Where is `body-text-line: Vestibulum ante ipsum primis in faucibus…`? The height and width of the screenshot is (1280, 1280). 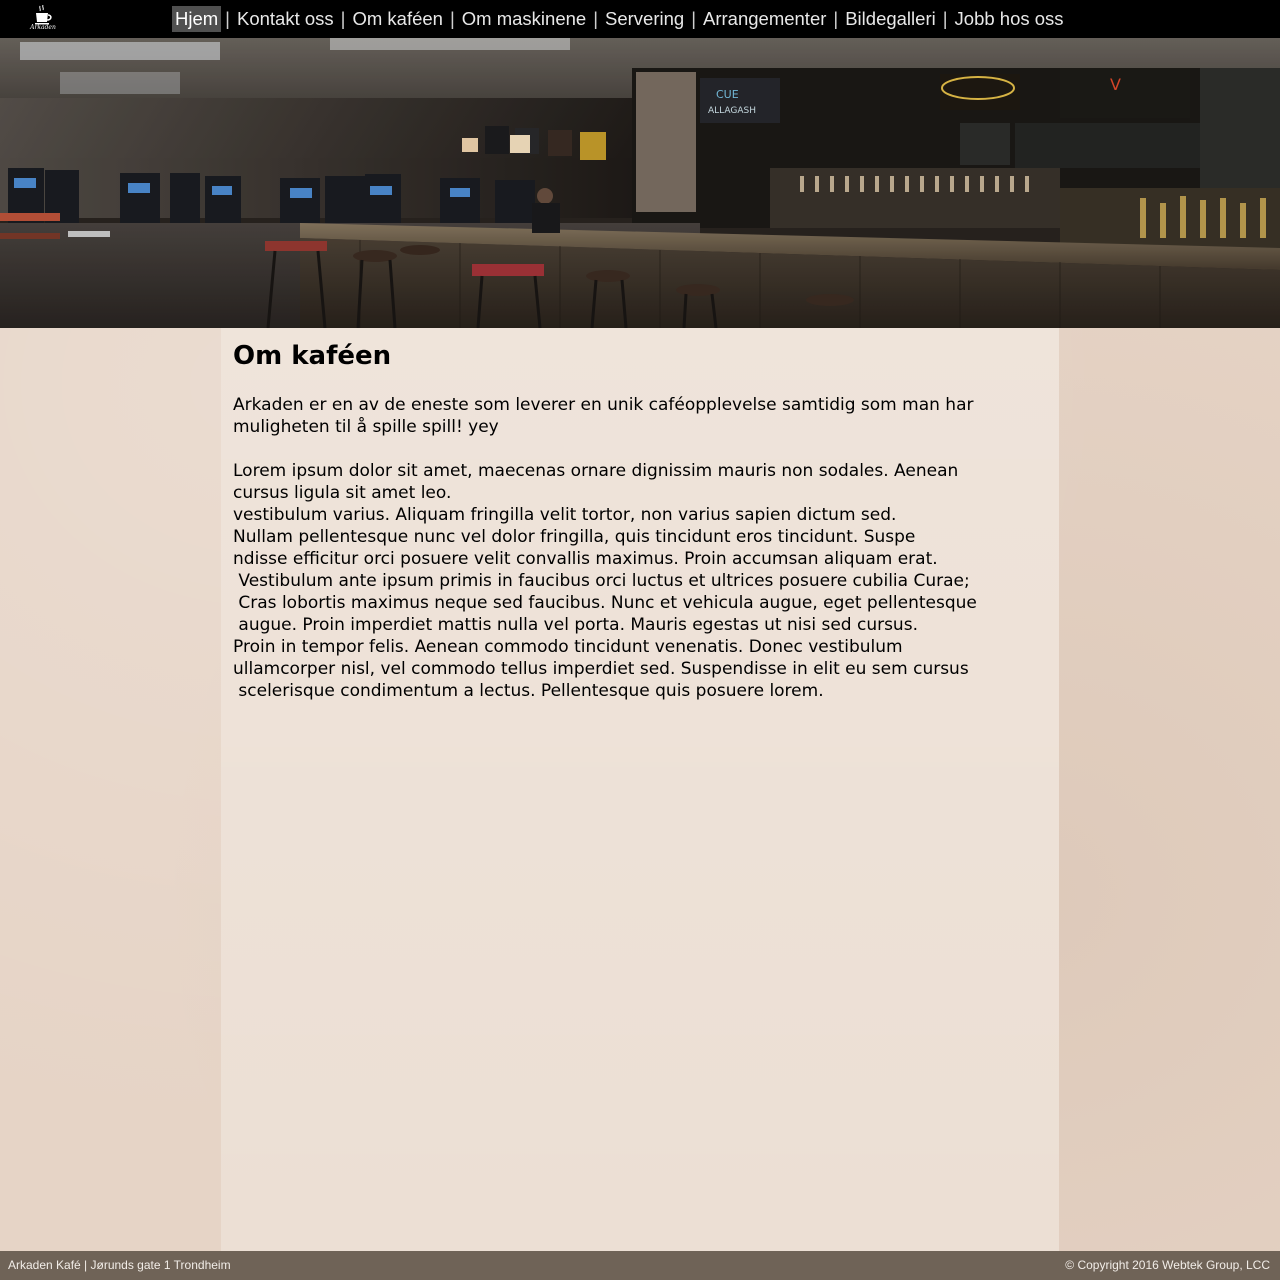 body-text-line: Vestibulum ante ipsum primis in faucibus… is located at coordinates (601, 581).